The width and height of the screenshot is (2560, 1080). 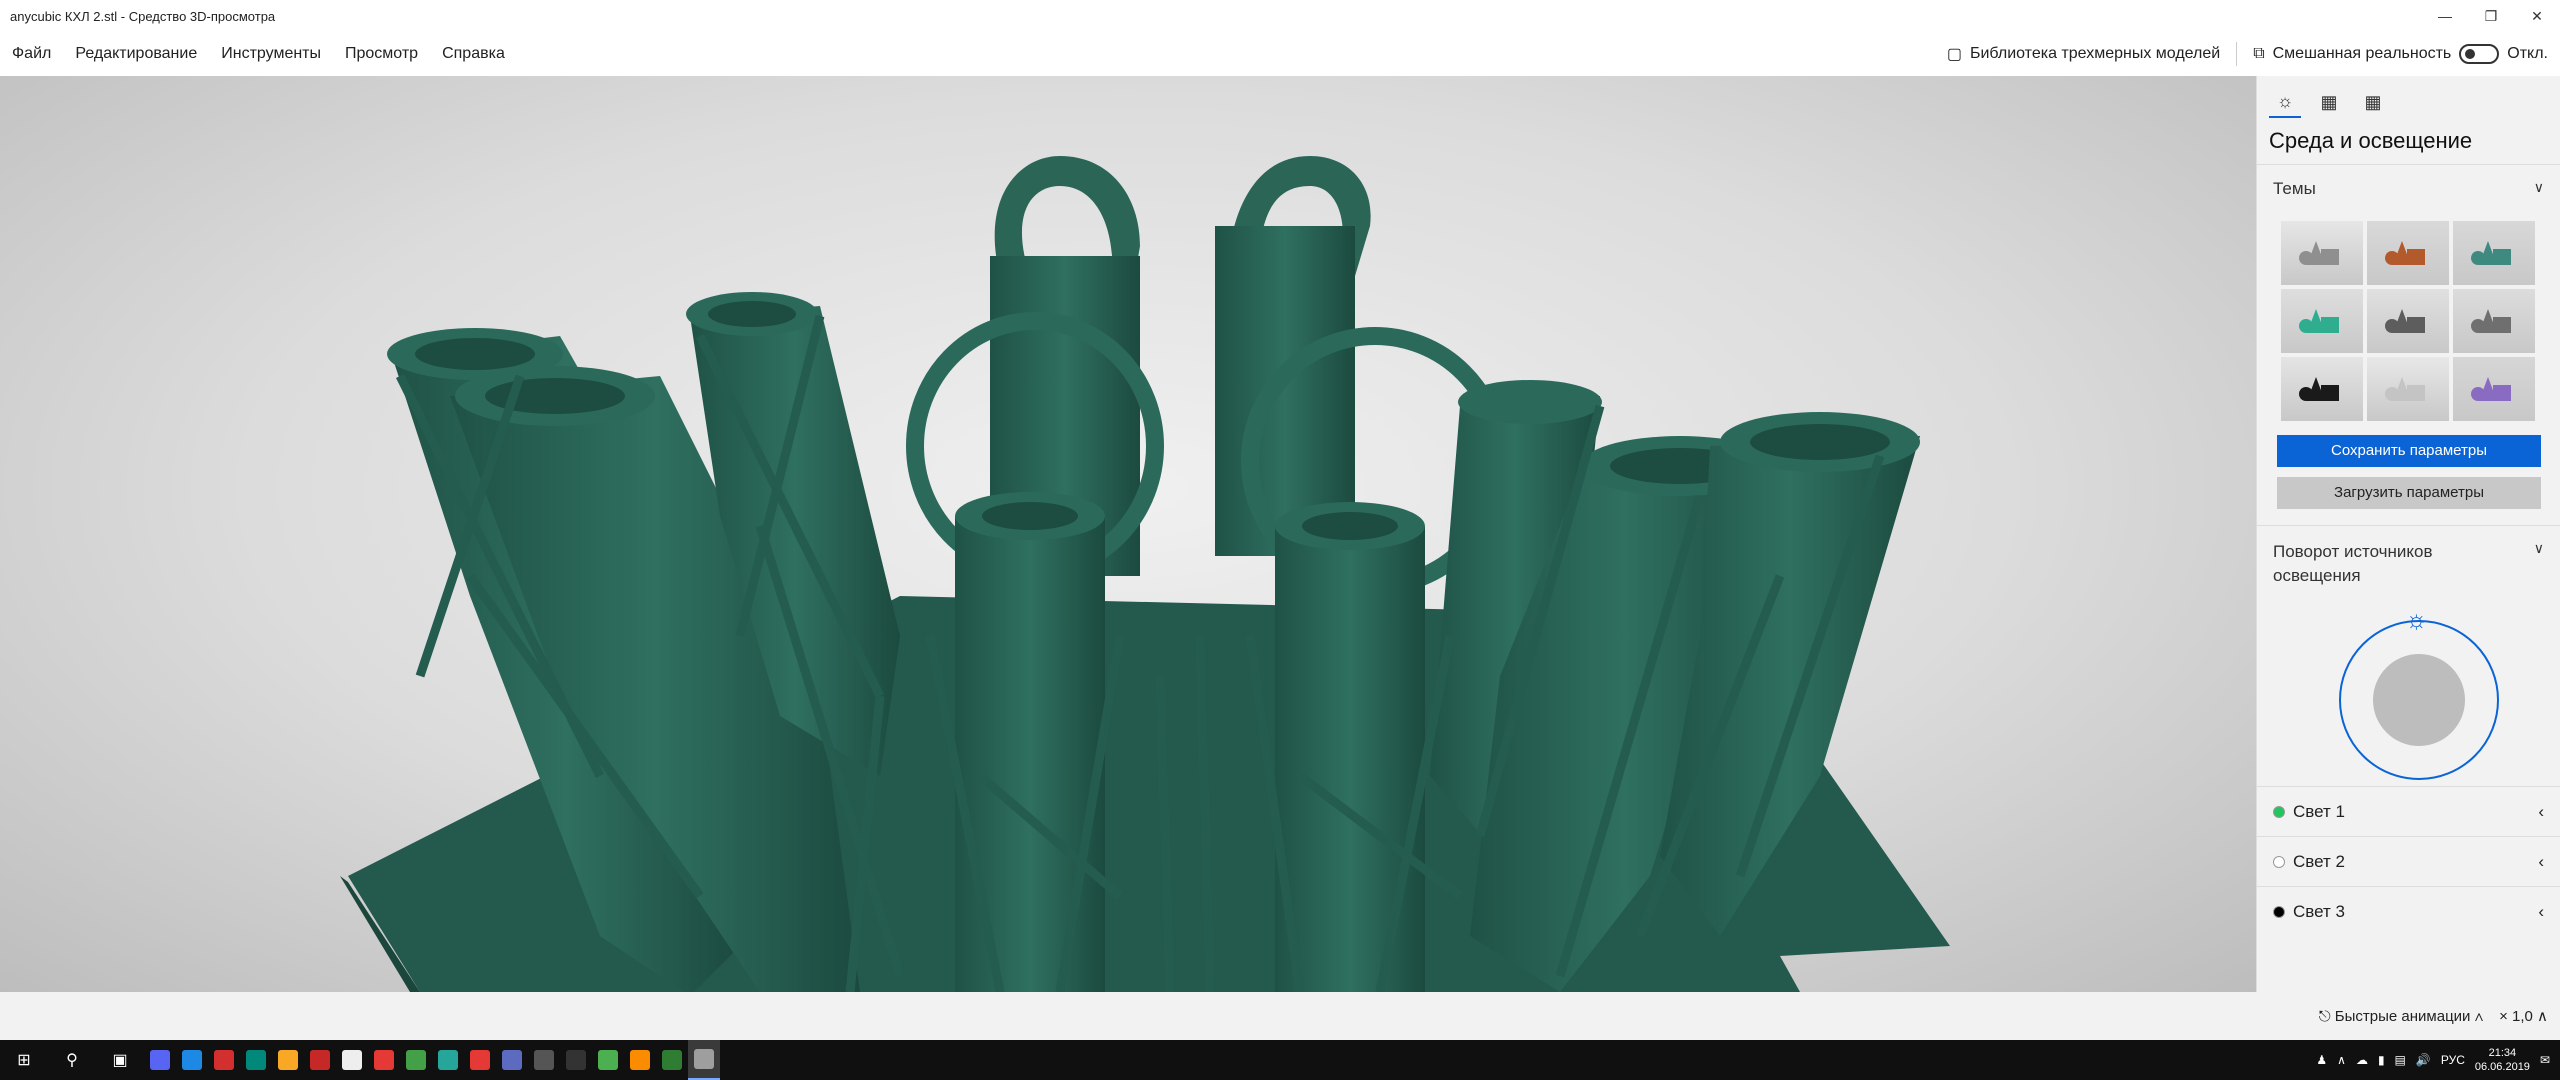 What do you see at coordinates (473, 54) in the screenshot?
I see `menu-help: Справка` at bounding box center [473, 54].